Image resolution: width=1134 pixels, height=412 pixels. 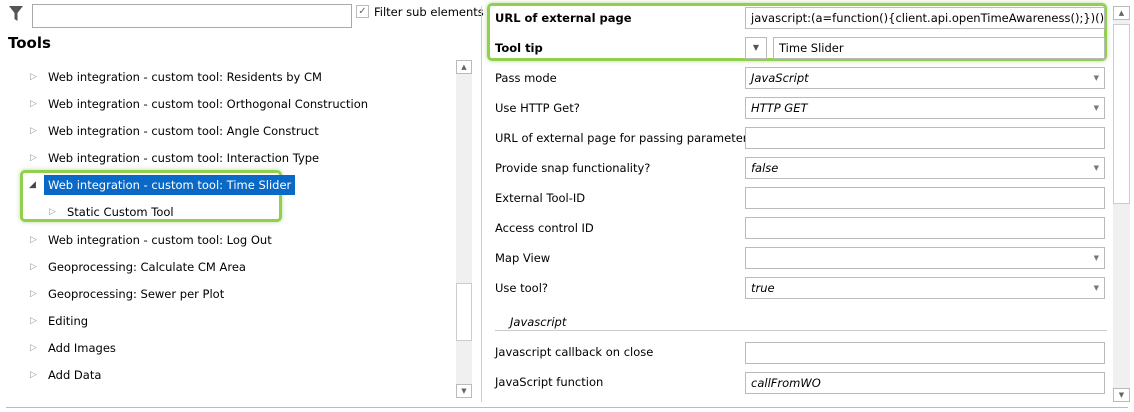 I want to click on panel-divider, so click(x=481, y=204).